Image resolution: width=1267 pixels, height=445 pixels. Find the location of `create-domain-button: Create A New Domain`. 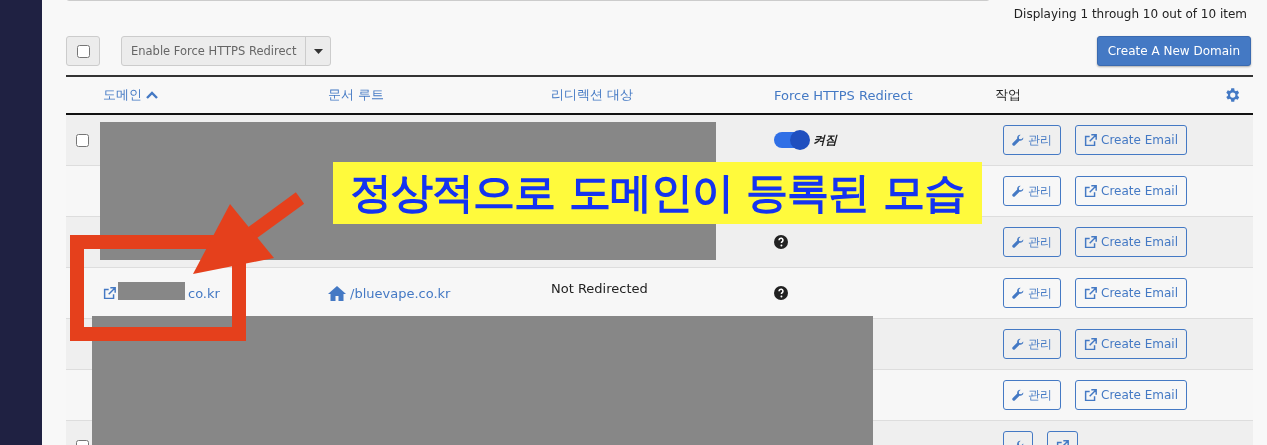

create-domain-button: Create A New Domain is located at coordinates (1173, 51).